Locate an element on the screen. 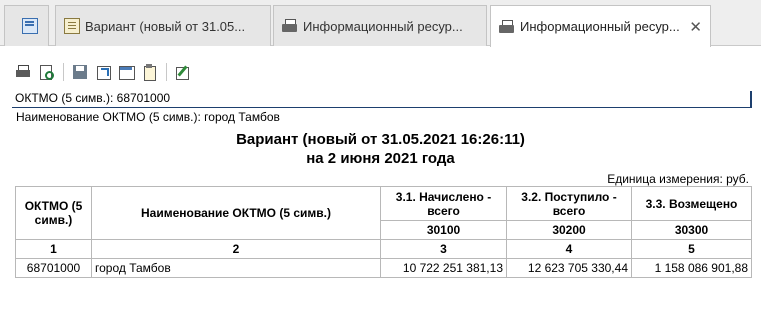 The image size is (761, 314). clipboard-icon is located at coordinates (149, 72).